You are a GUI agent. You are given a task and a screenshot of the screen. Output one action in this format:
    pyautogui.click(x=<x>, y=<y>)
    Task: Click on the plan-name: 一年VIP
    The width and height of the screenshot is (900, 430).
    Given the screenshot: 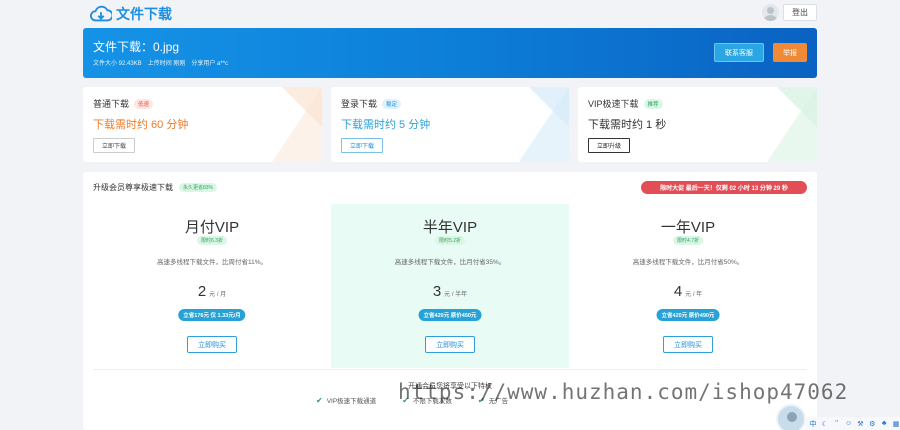 What is the action you would take?
    pyautogui.click(x=688, y=227)
    